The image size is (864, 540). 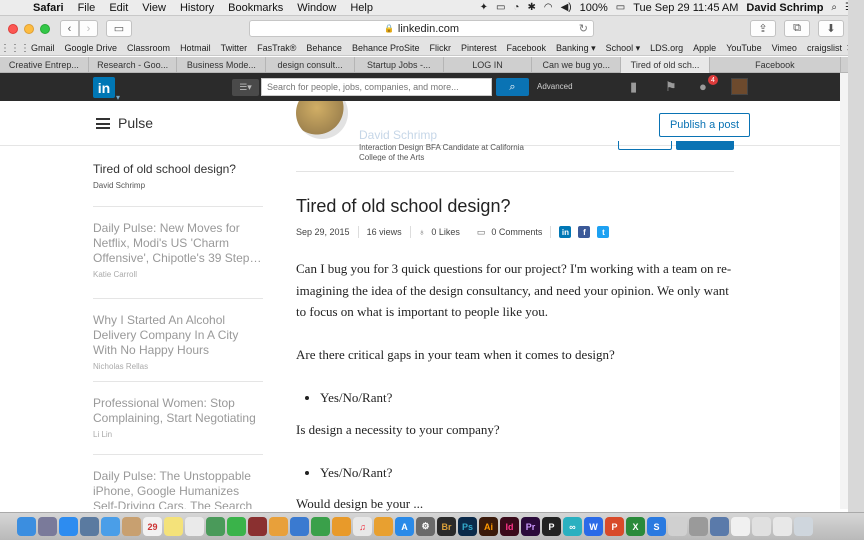 What do you see at coordinates (775, 65) in the screenshot?
I see `browser-tab: Facebook` at bounding box center [775, 65].